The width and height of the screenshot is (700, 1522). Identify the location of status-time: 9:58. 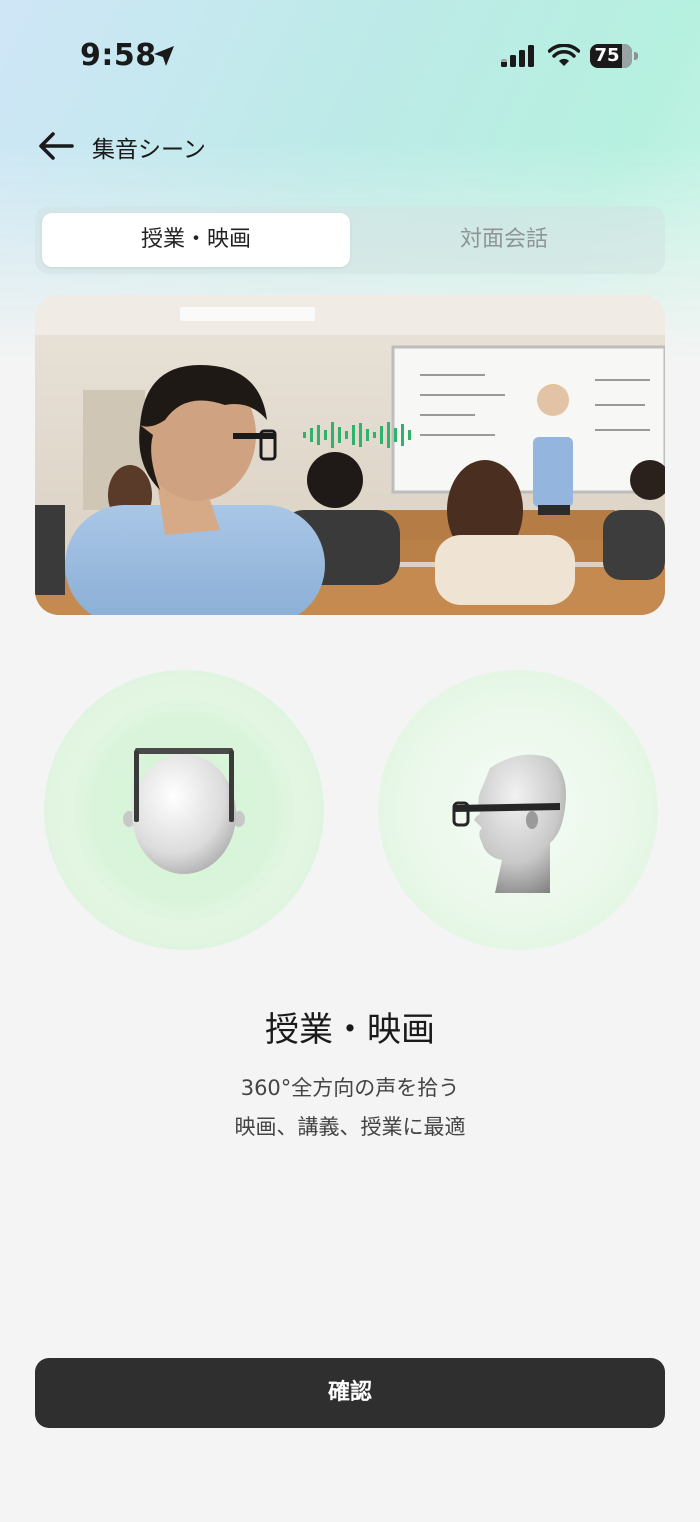
(118, 55).